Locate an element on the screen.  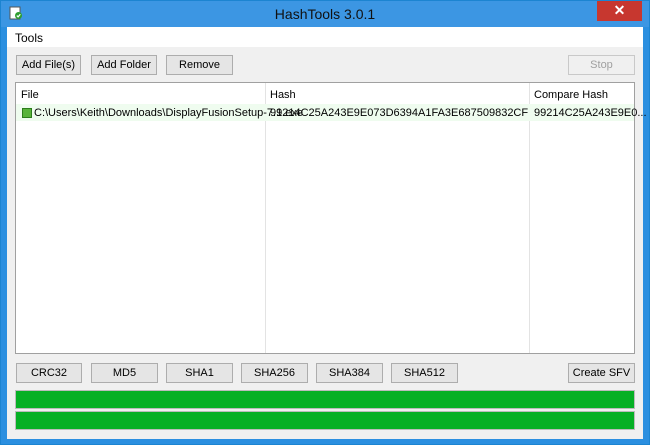
hash-cell: 99214C25A243E9E073D6394A1FA3E687509832CF is located at coordinates (399, 113).